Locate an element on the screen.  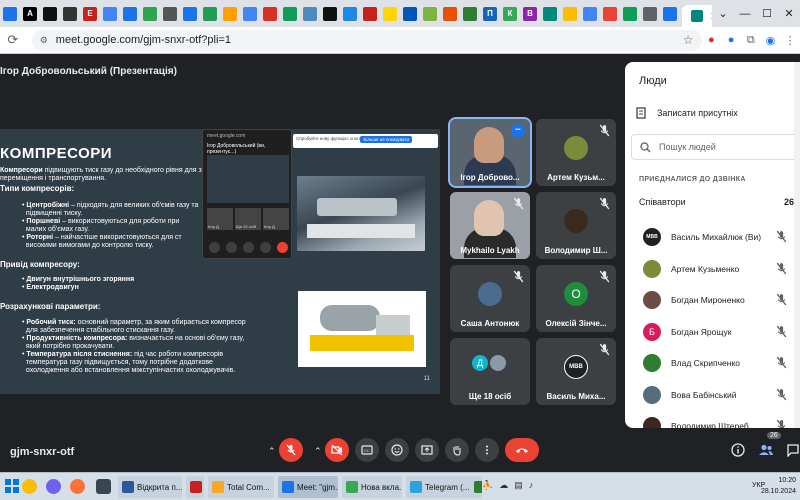
camera-options-chevron: ⌃ is located at coordinates (318, 451).